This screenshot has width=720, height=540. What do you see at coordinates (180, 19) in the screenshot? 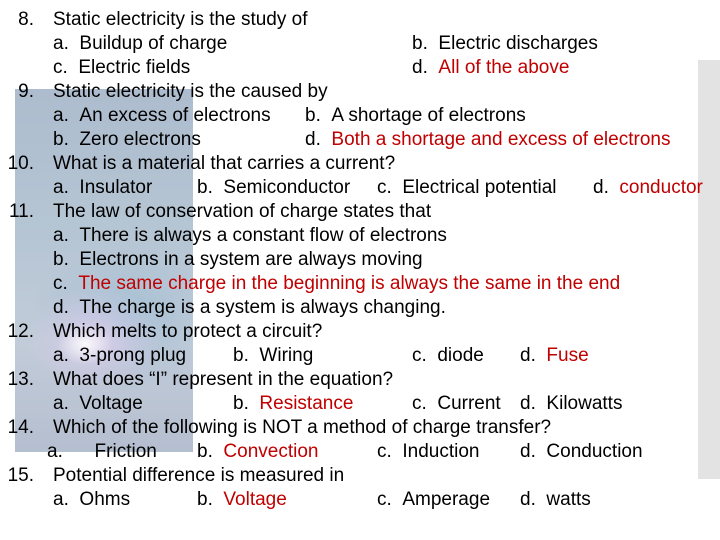
I see `question-text: Static electricity is the study of` at bounding box center [180, 19].